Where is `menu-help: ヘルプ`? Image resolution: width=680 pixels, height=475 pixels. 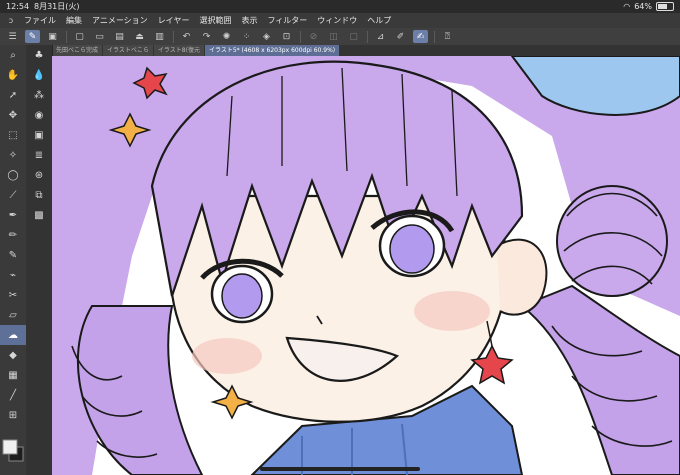
menu-help: ヘルプ is located at coordinates (379, 20).